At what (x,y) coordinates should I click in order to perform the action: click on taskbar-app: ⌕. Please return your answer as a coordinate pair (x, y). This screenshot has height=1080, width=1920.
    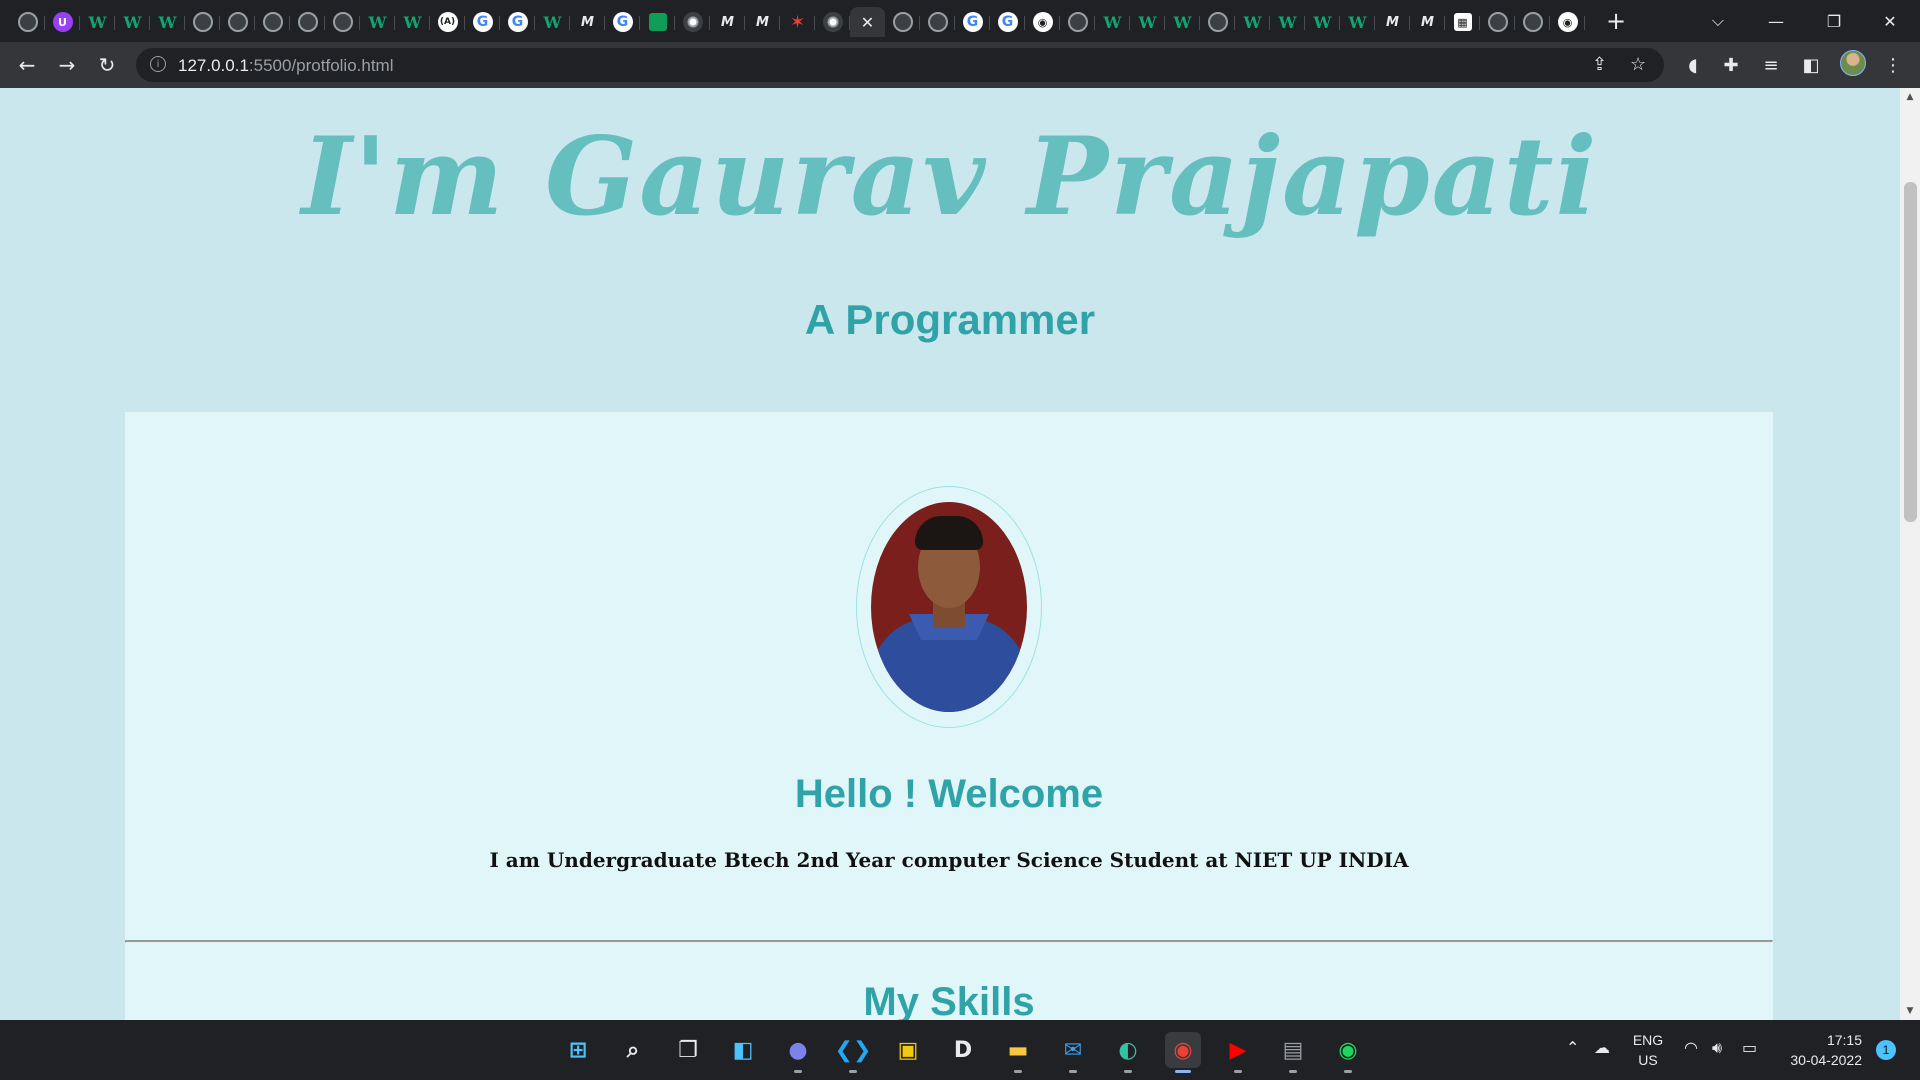
    Looking at the image, I should click on (633, 1050).